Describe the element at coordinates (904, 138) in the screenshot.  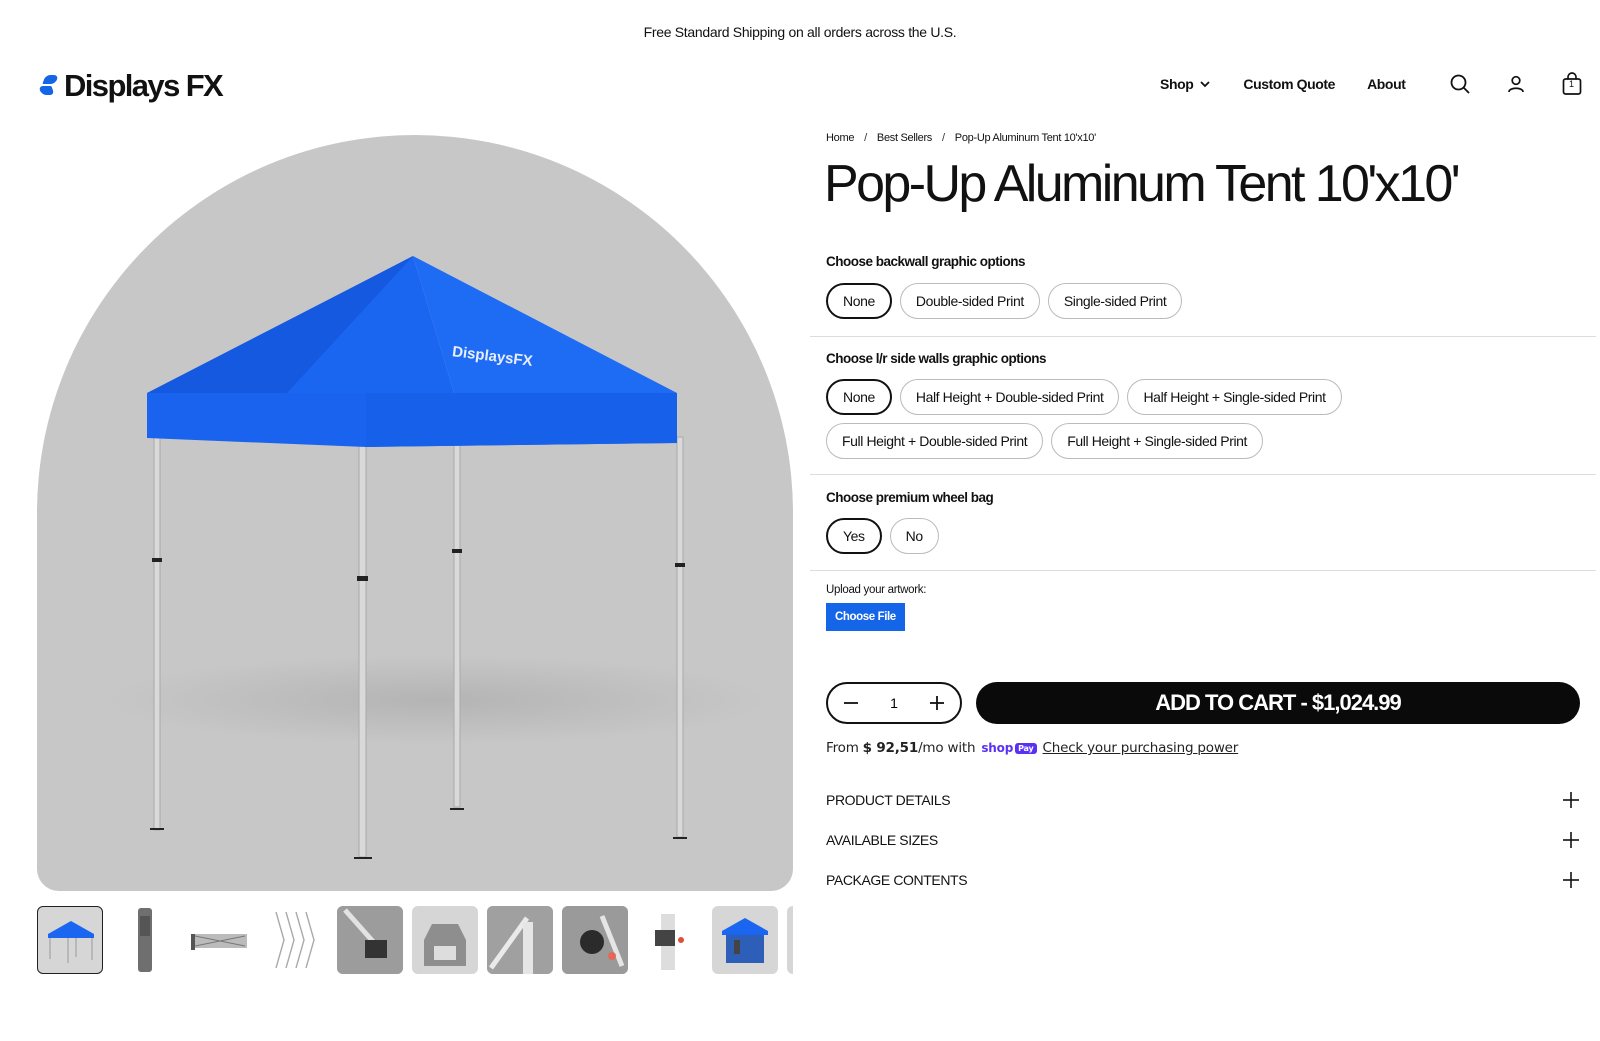
I see `breadcrumb-best-sellers: Best Sellers` at that location.